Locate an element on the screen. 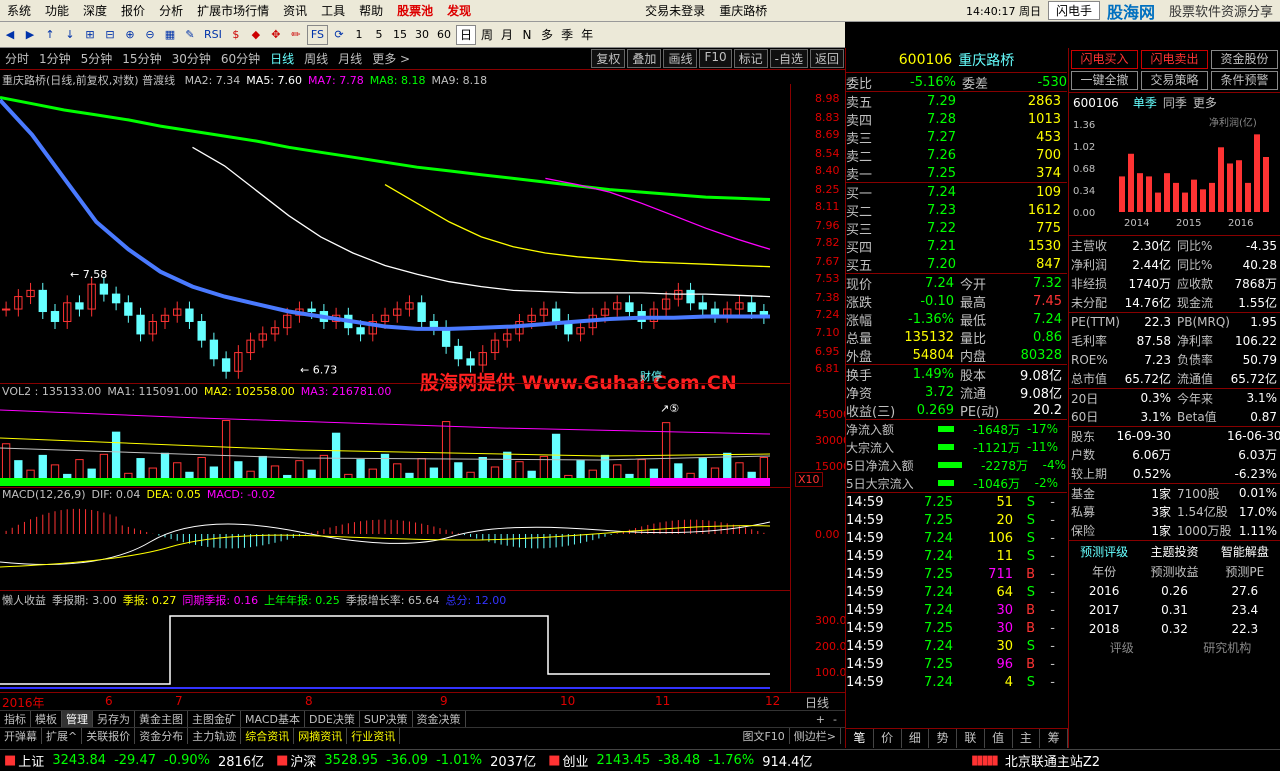 This screenshot has height=771, width=1280. quote-tab-3: 势 is located at coordinates (943, 738).